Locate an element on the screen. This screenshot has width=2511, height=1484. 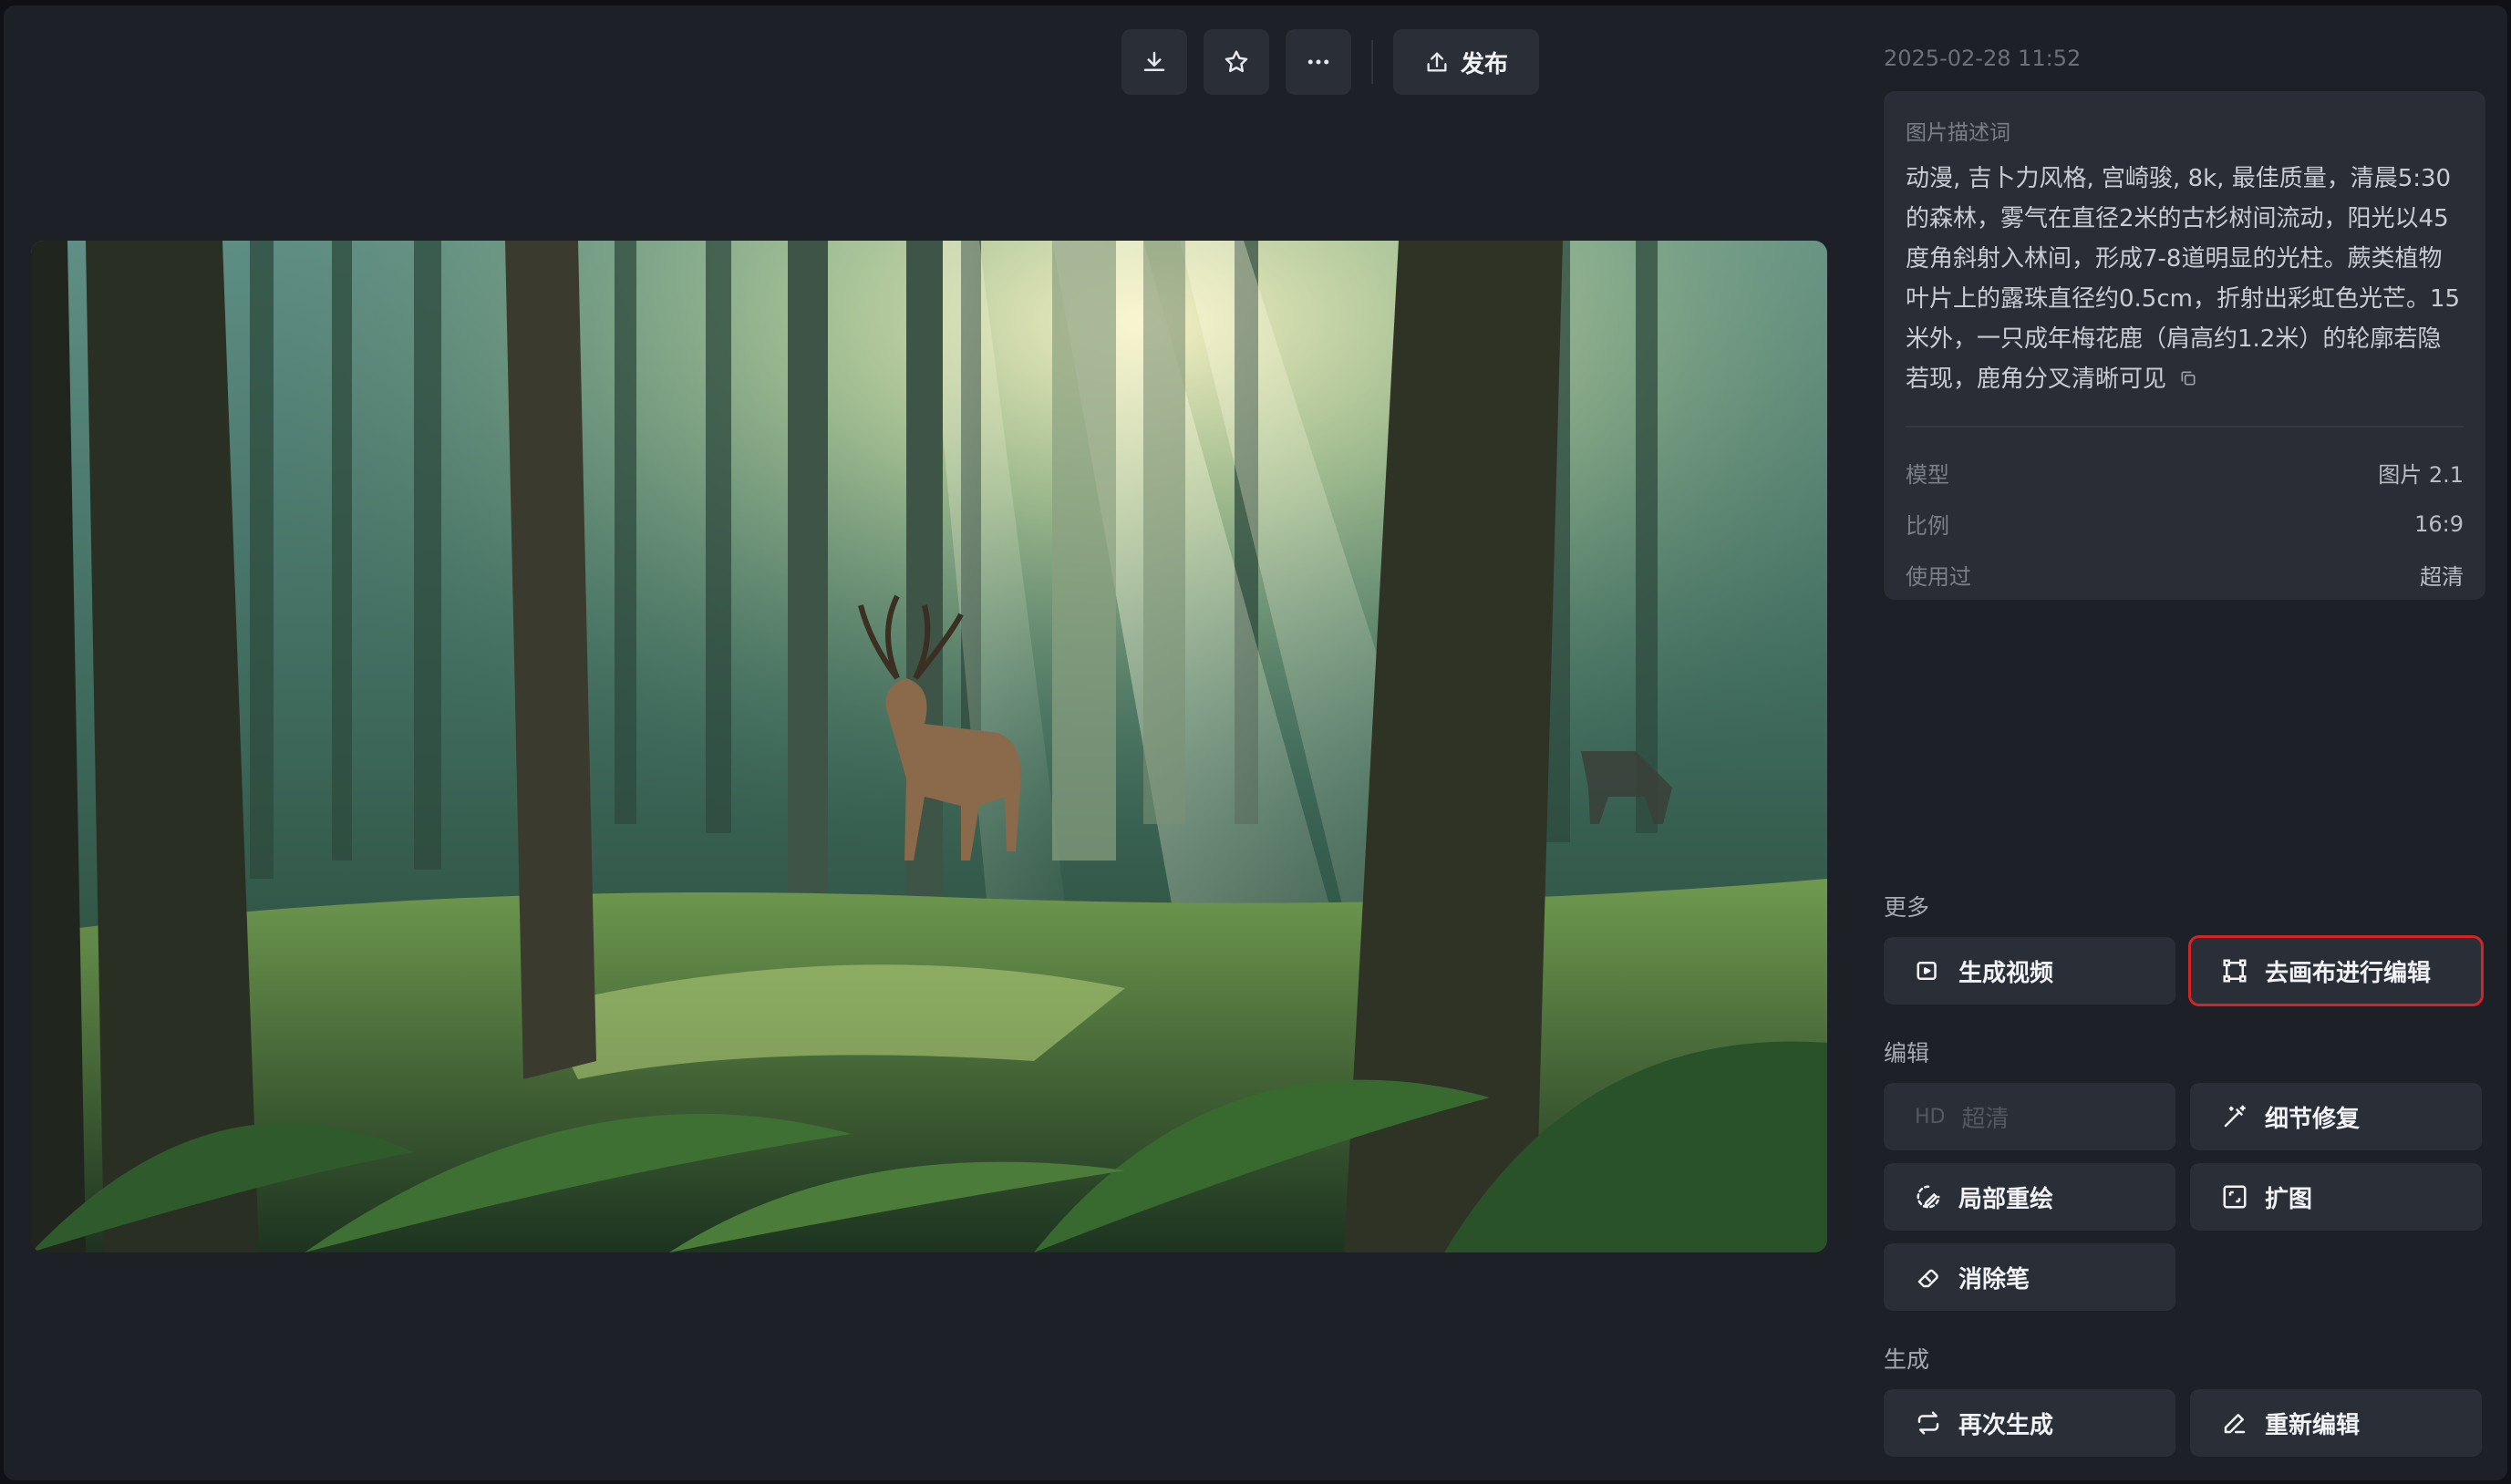
inpaint-label: 局部重绘 is located at coordinates (2006, 1199).